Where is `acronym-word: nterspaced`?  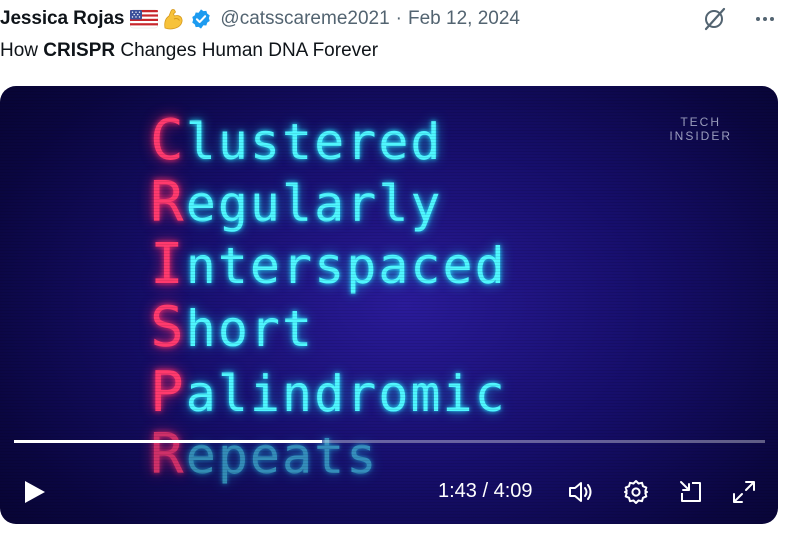
acronym-word: nterspaced is located at coordinates (346, 266).